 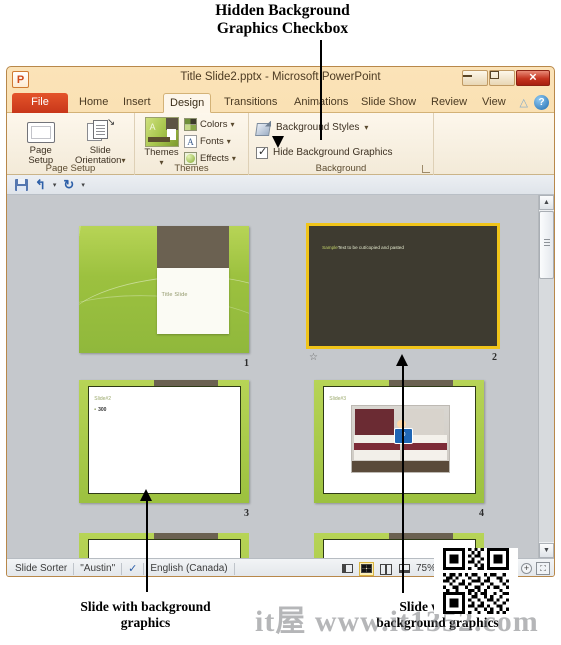 I want to click on slide-2-body-text: SampleText to be cut/copied and pasted, so click(x=403, y=248).